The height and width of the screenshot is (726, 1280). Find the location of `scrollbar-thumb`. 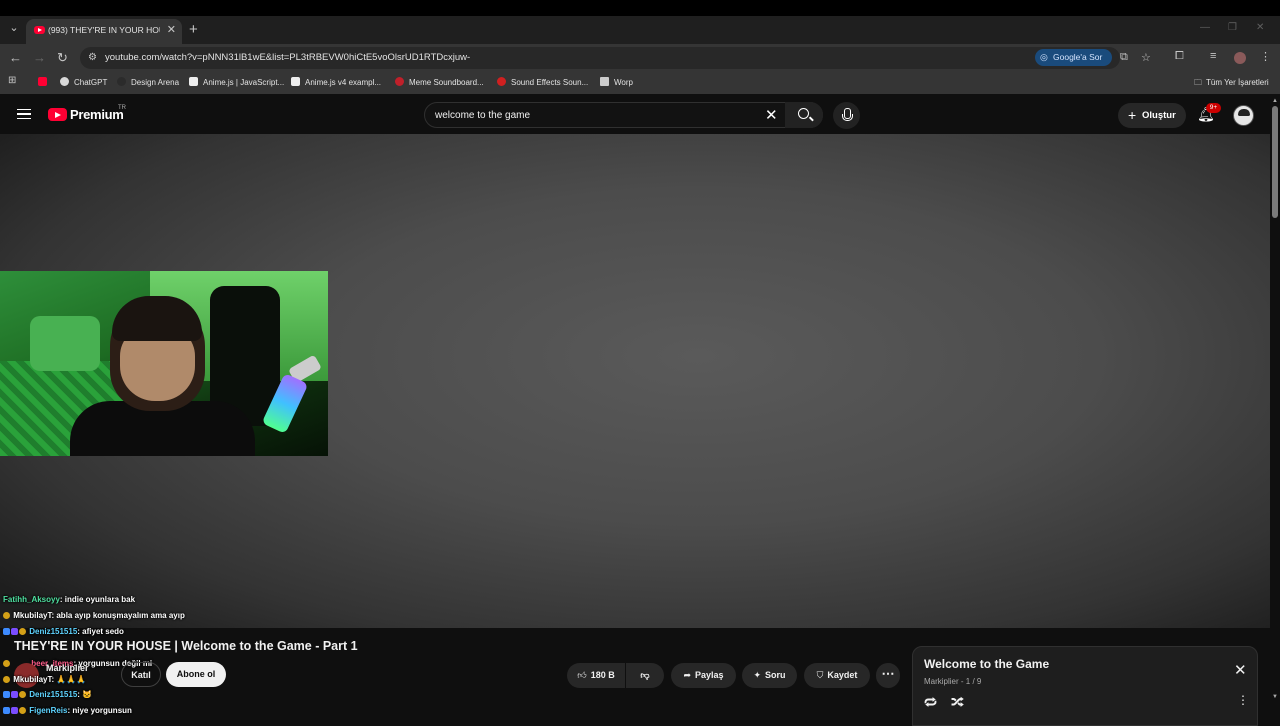

scrollbar-thumb is located at coordinates (1275, 162).